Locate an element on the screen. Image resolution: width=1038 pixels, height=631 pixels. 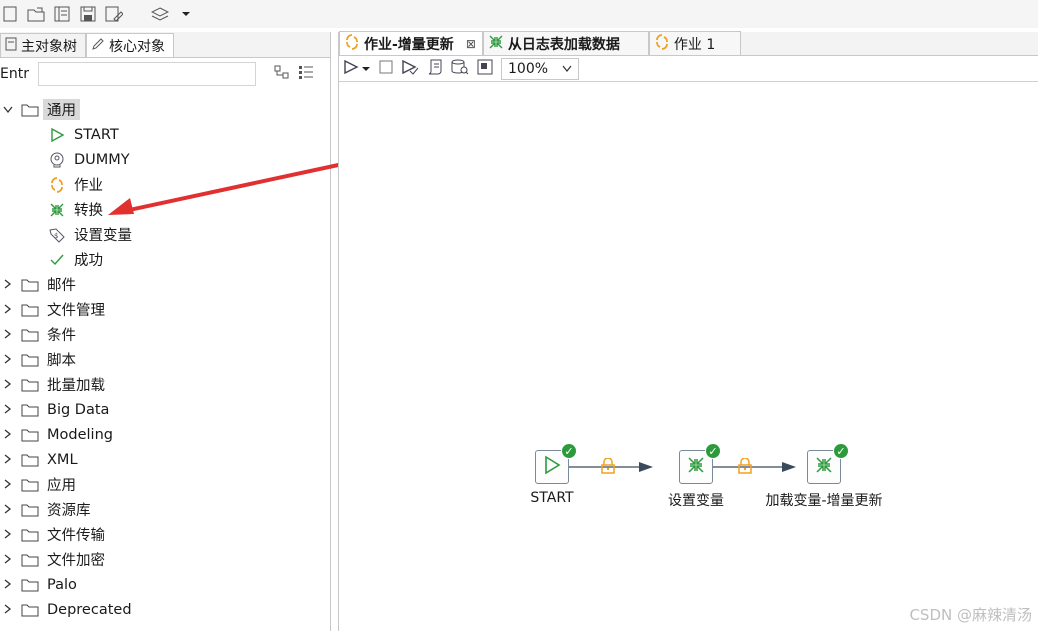
tree-folder: 资源库 is located at coordinates (165, 509).